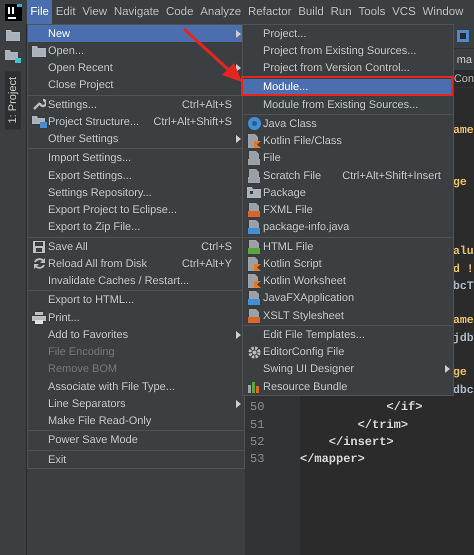  Describe the element at coordinates (464, 78) in the screenshot. I see `breadcrumb: Con` at that location.